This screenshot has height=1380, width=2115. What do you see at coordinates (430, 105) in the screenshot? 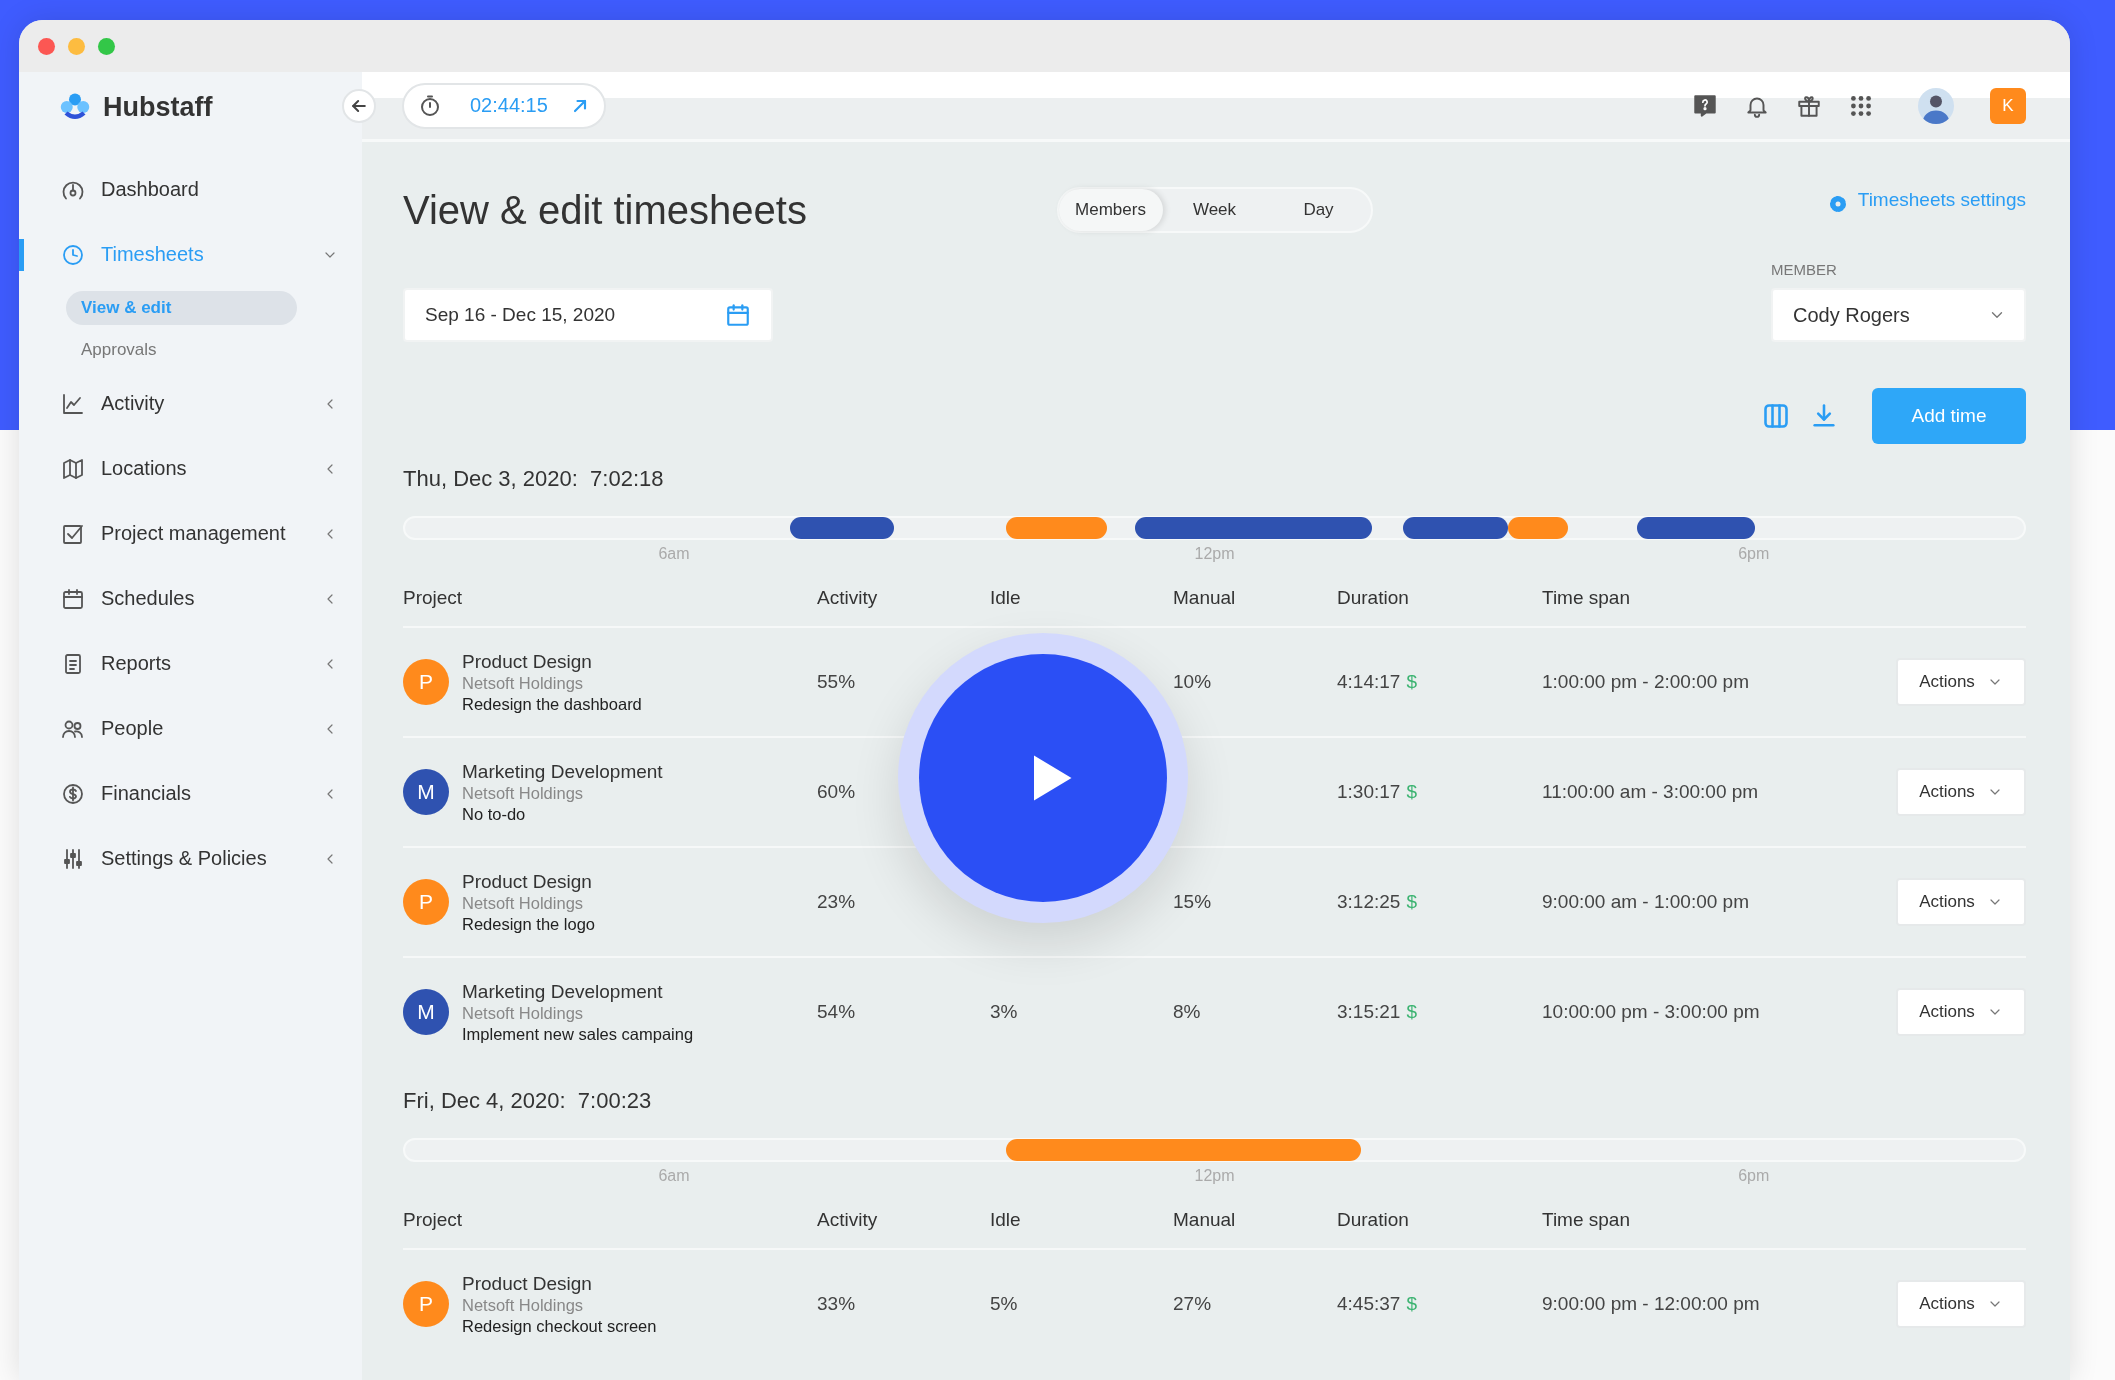
I see `stopwatch-icon` at bounding box center [430, 105].